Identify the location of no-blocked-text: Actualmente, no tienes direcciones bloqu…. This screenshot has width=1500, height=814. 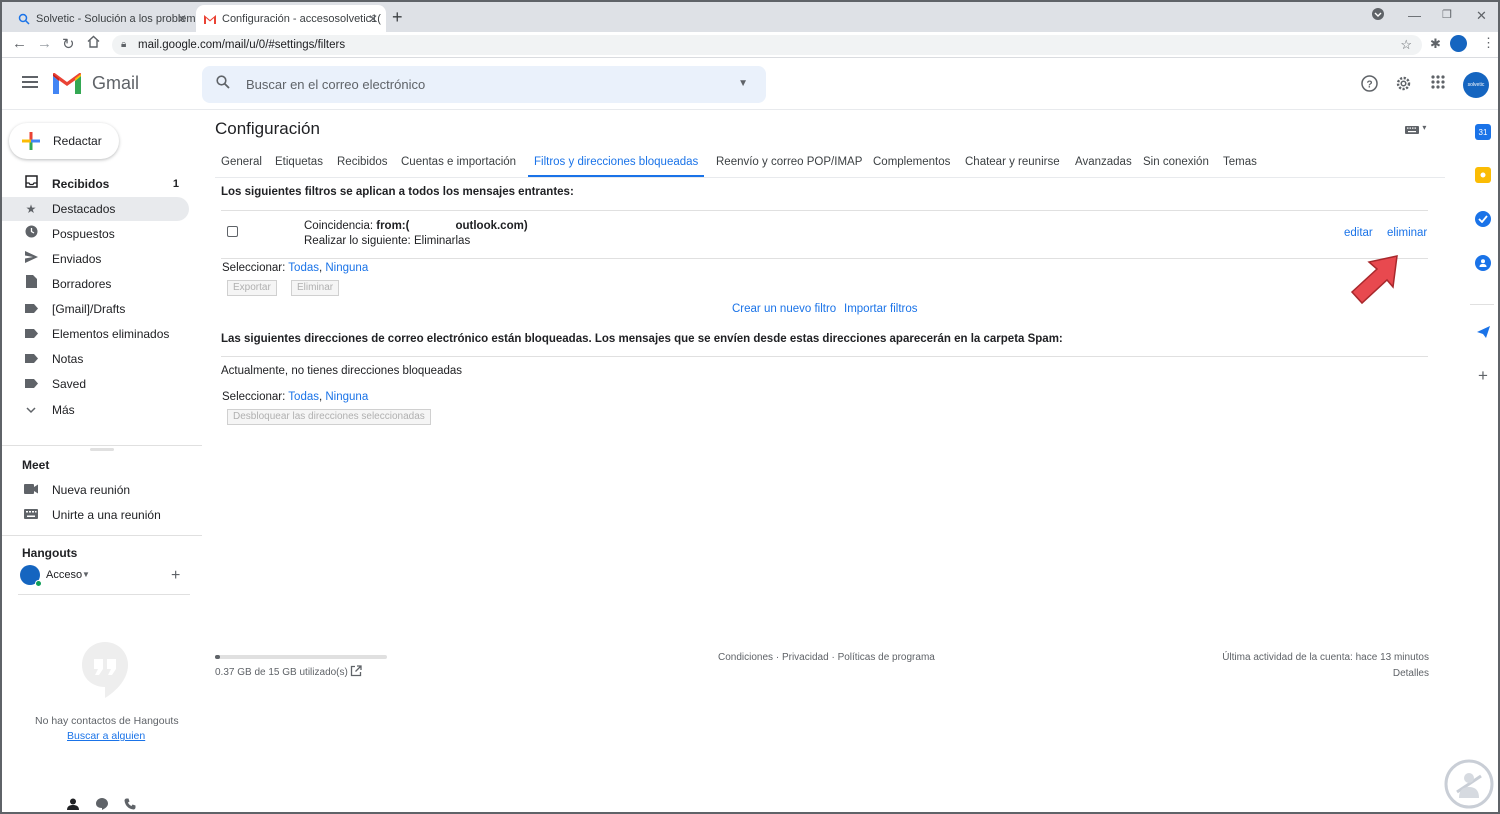
(342, 371).